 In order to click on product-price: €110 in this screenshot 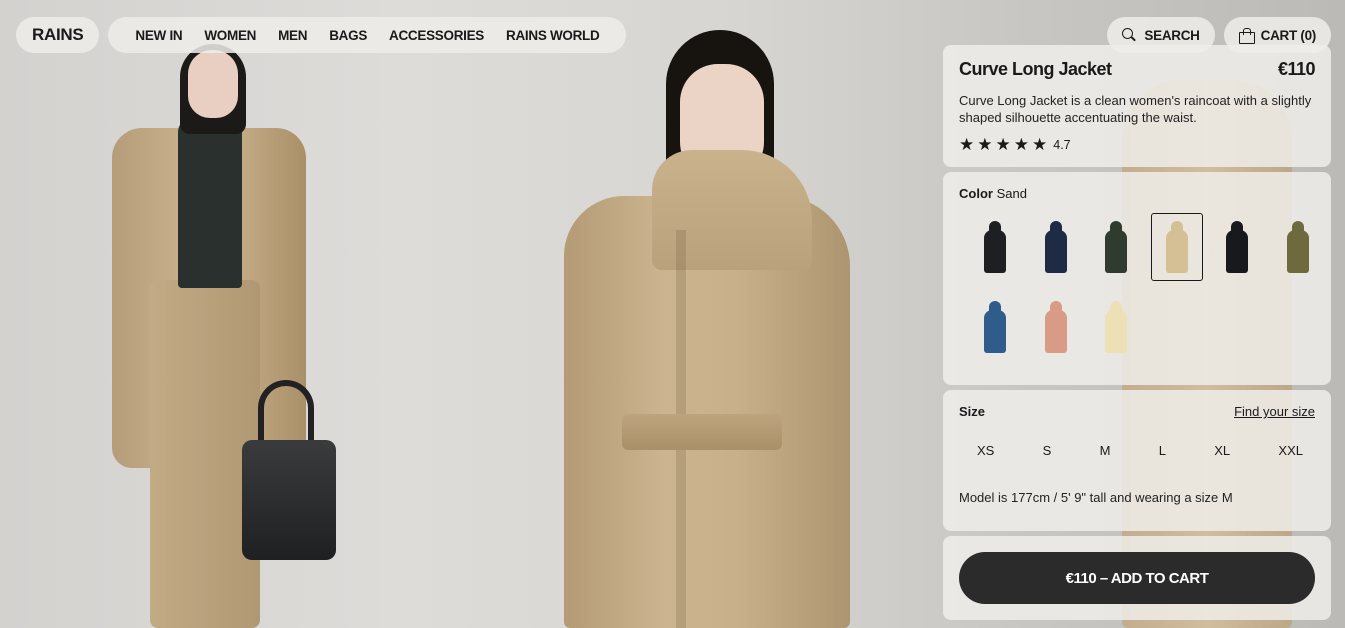, I will do `click(1296, 69)`.